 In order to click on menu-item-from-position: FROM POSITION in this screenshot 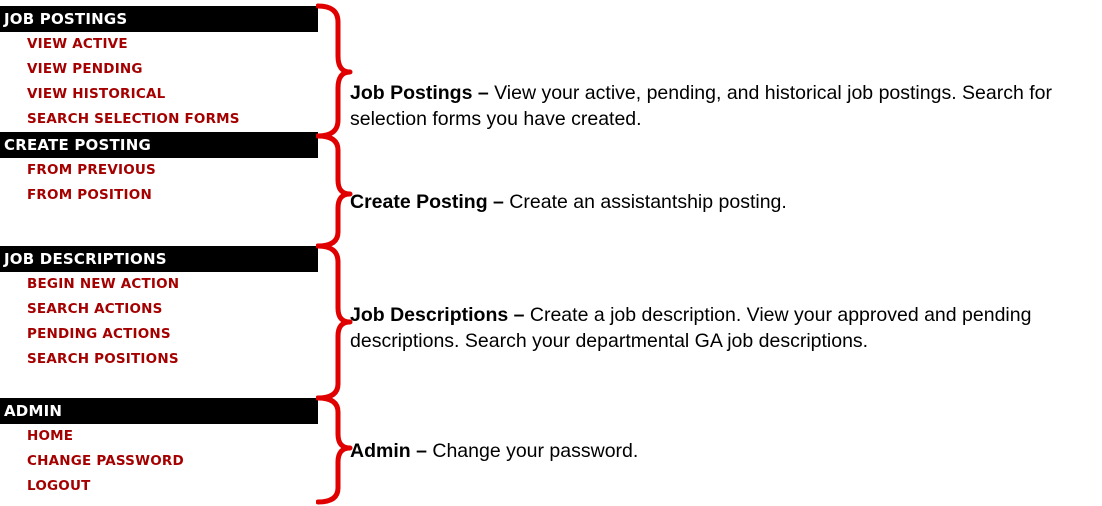, I will do `click(159, 195)`.